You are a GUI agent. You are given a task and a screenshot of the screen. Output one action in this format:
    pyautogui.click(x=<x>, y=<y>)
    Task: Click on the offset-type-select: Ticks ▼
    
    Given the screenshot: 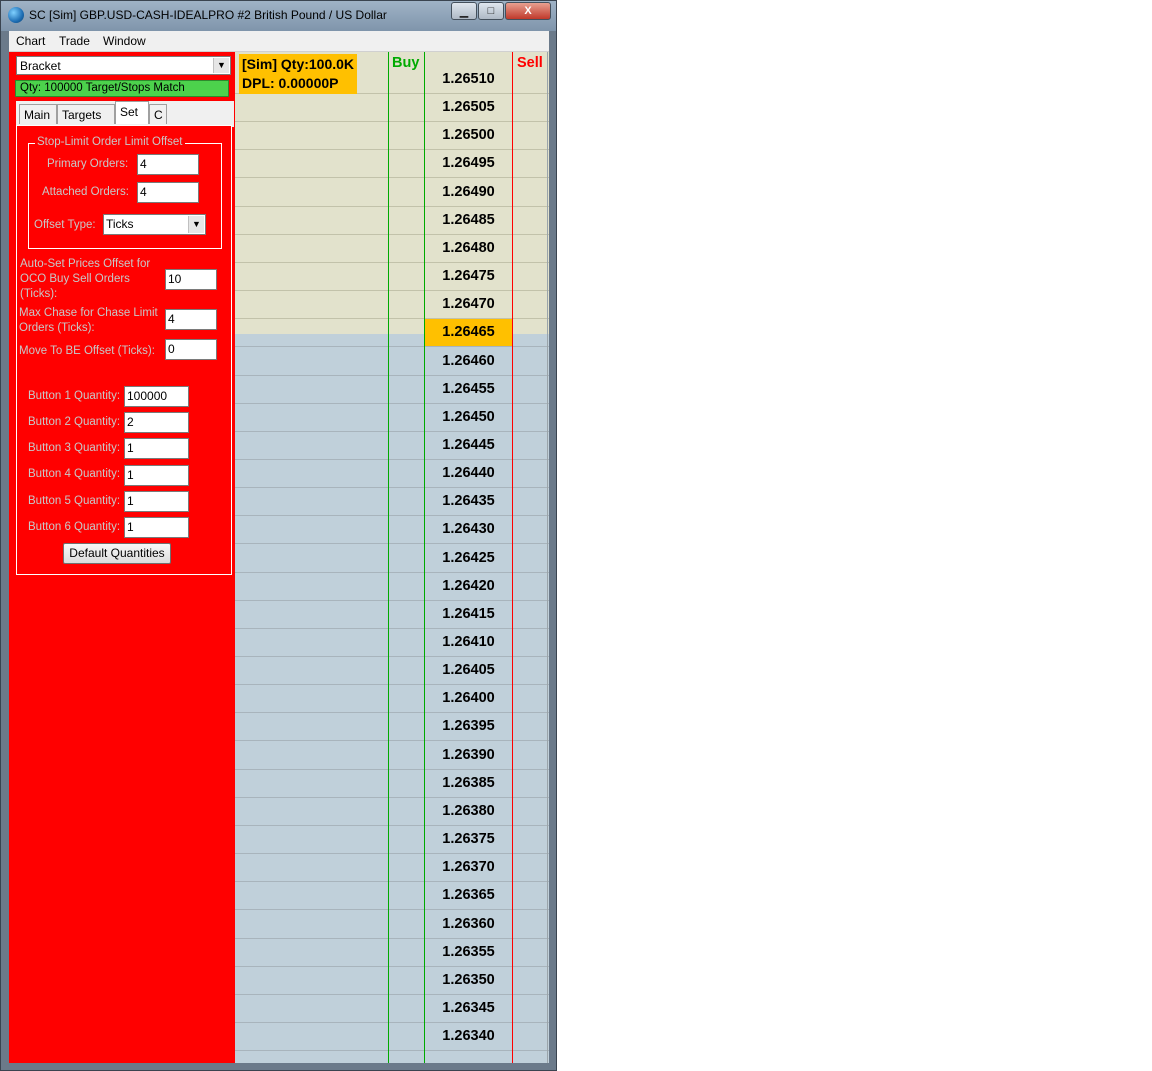 What is the action you would take?
    pyautogui.click(x=154, y=224)
    